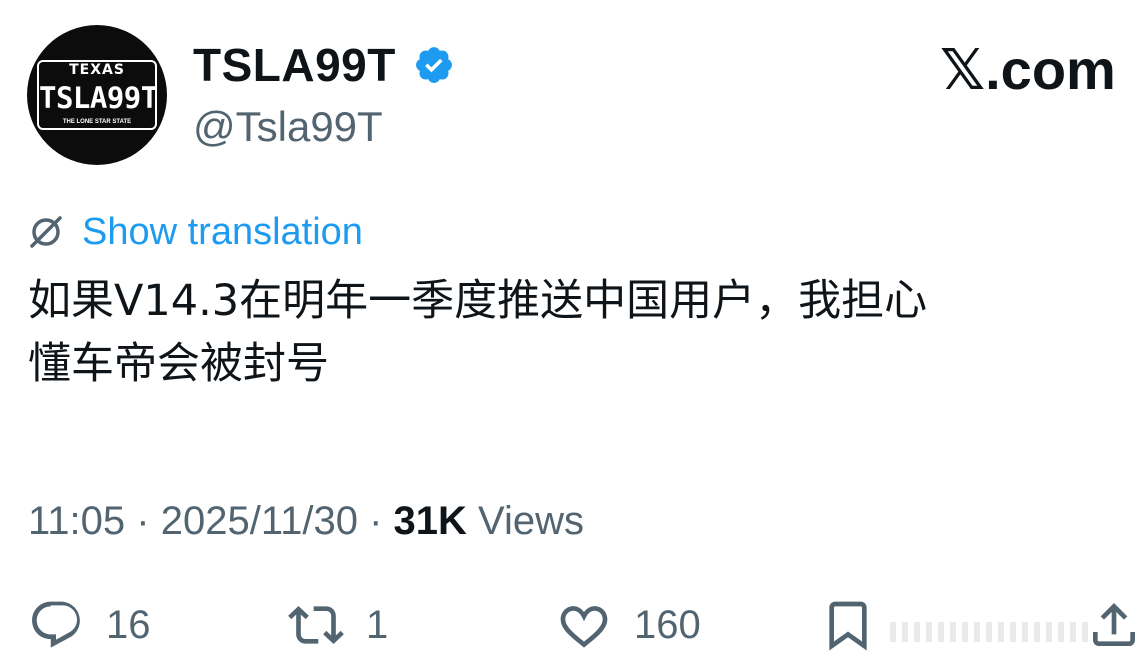 Image resolution: width=1146 pixels, height=658 pixels. I want to click on reply-count: 16, so click(128, 624).